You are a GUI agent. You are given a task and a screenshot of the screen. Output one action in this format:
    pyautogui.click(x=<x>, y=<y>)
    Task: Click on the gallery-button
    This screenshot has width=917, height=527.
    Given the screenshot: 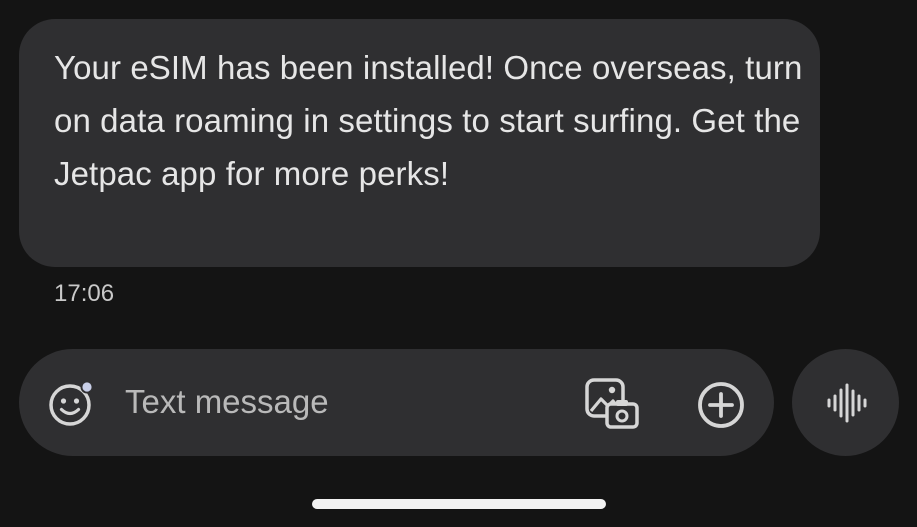 What is the action you would take?
    pyautogui.click(x=613, y=404)
    